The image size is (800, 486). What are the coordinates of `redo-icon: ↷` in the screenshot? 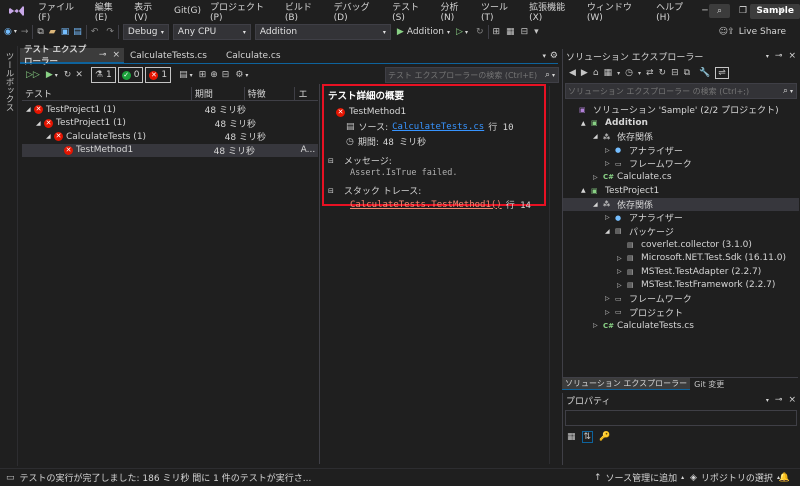 It's located at (110, 32).